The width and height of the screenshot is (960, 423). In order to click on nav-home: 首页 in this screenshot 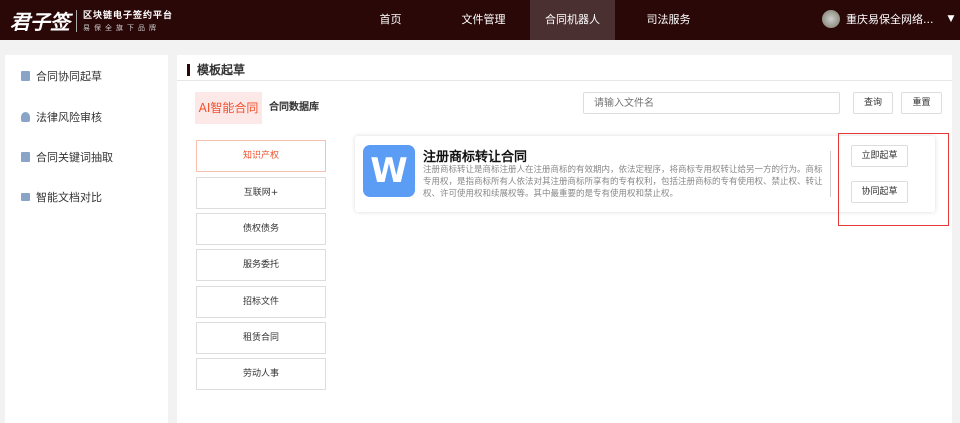, I will do `click(390, 20)`.